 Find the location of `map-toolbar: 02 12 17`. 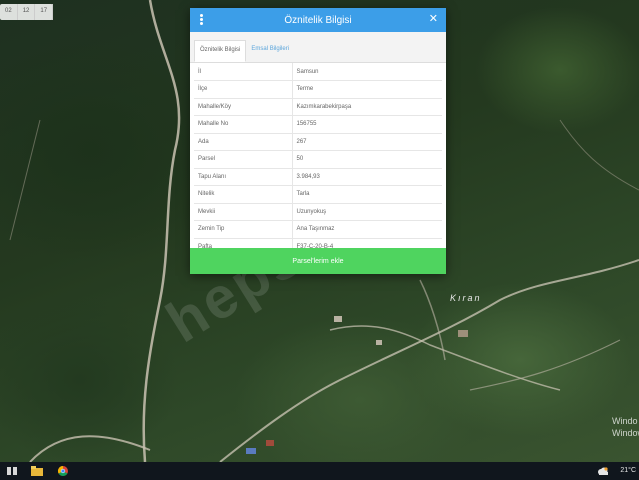

map-toolbar: 02 12 17 is located at coordinates (27, 12).